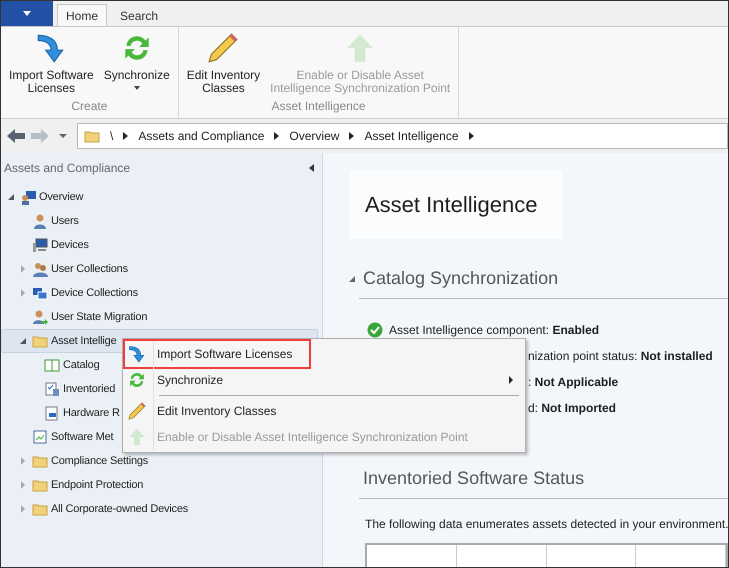  Describe the element at coordinates (89, 106) in the screenshot. I see `group-label: Create` at that location.